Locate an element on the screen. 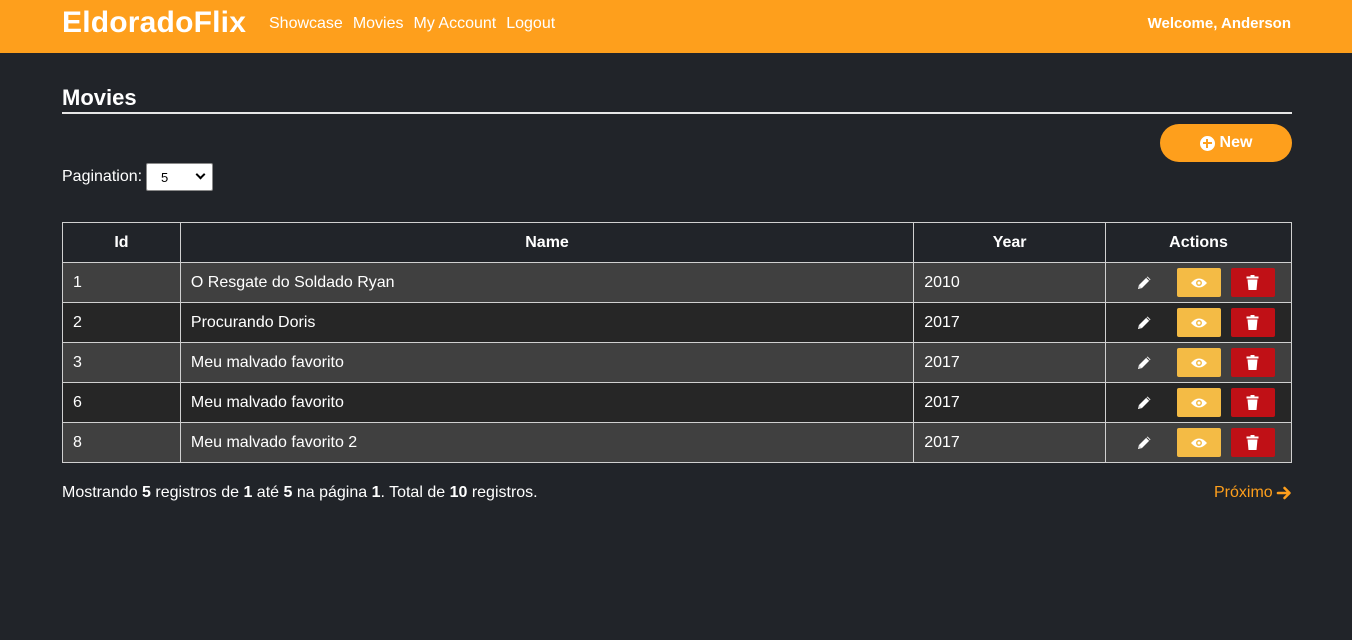  summary-text: na página is located at coordinates (332, 492).